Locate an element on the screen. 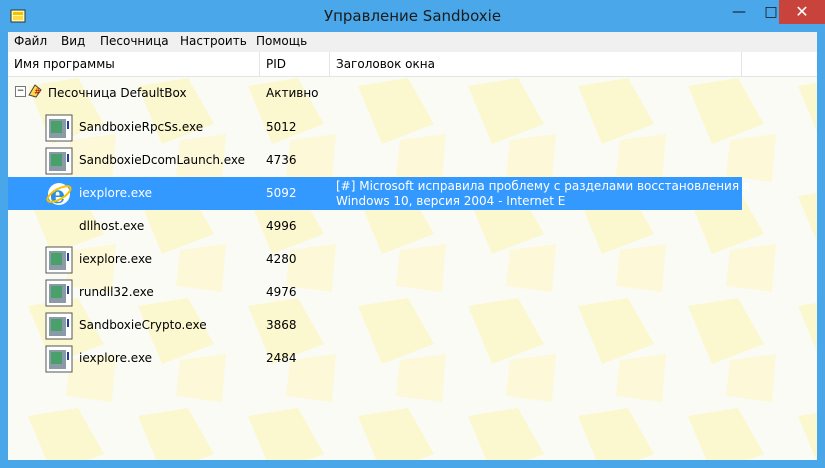 This screenshot has height=468, width=825. minimize-button: — is located at coordinates (739, 12).